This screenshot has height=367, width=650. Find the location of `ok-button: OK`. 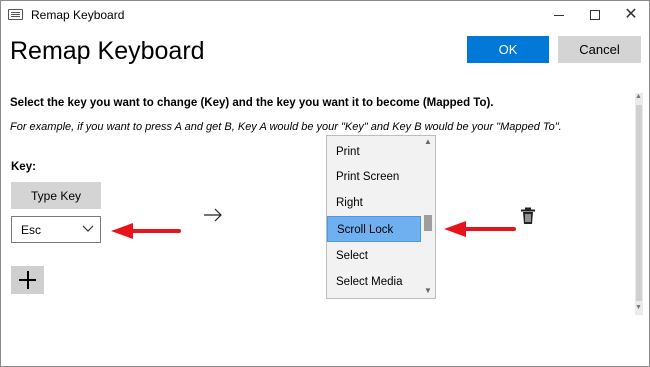

ok-button: OK is located at coordinates (508, 49).